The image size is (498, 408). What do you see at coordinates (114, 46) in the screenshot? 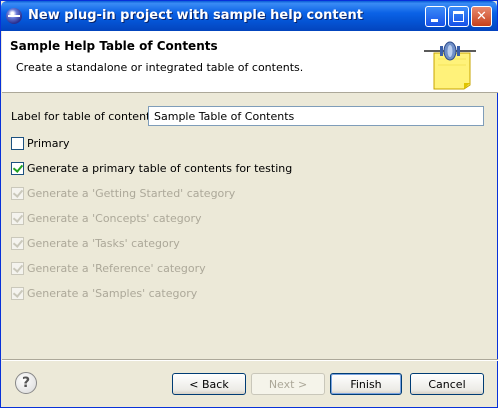
I see `page-title: Sample Help Table of Contents` at bounding box center [114, 46].